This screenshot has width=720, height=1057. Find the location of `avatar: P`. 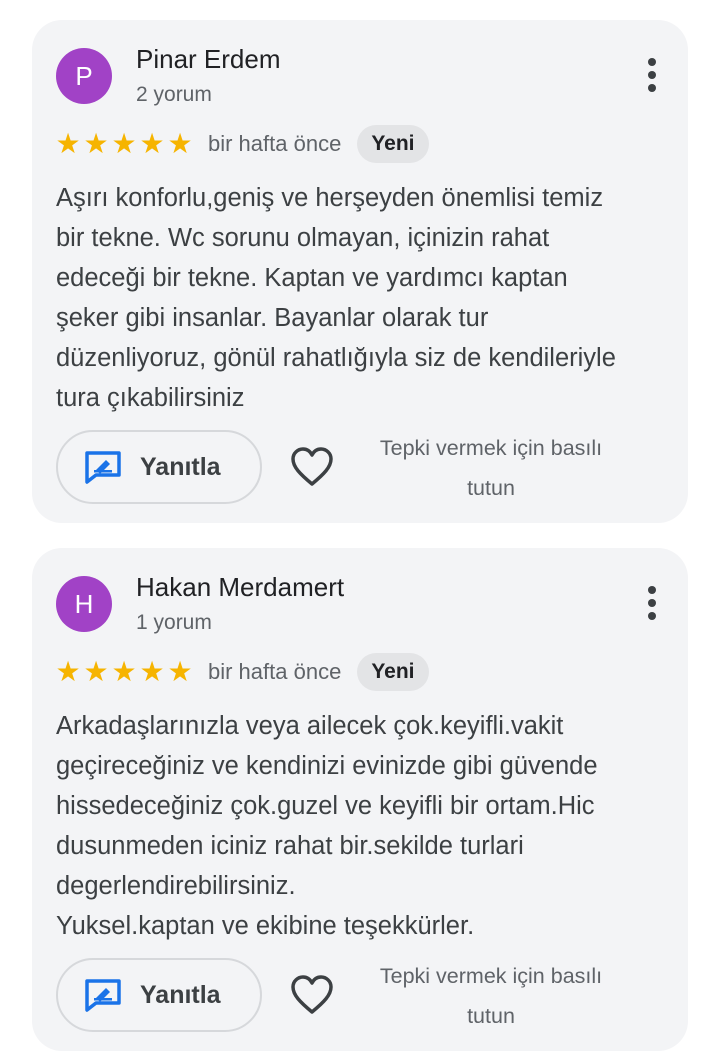

avatar: P is located at coordinates (84, 76).